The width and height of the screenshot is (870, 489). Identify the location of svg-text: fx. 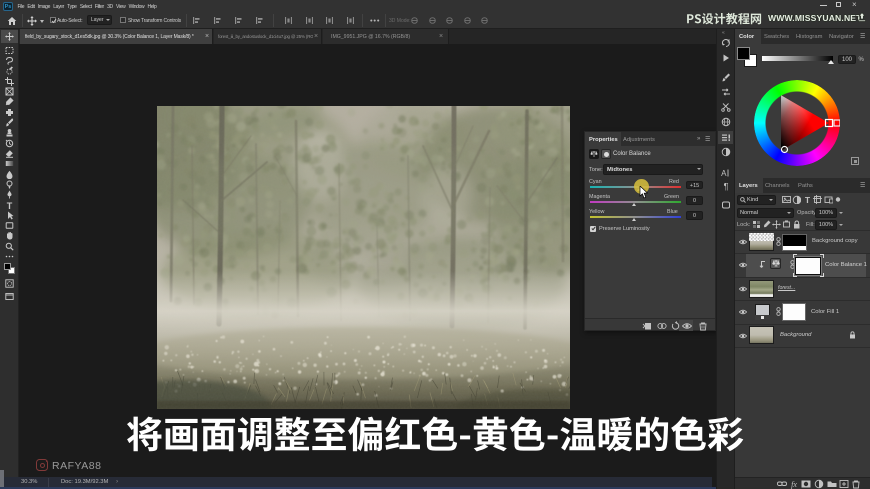
(794, 484).